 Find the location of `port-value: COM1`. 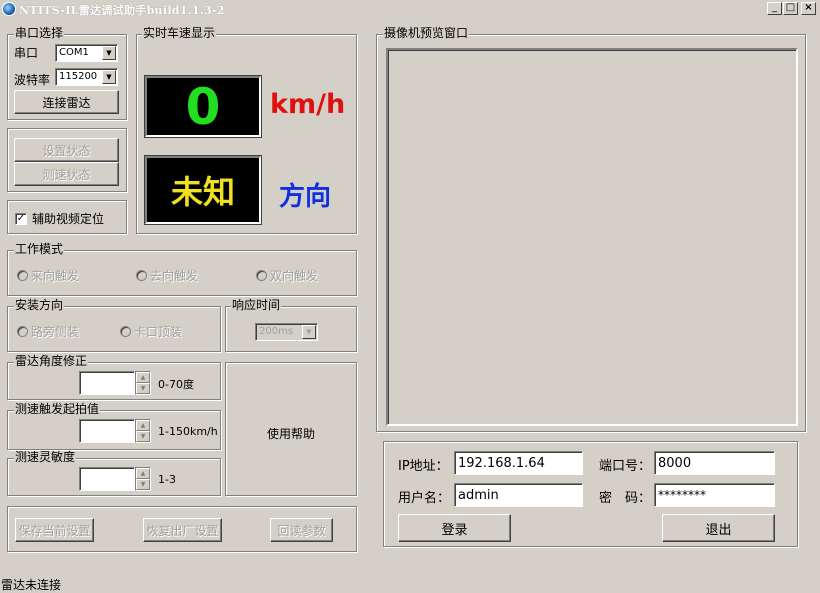

port-value: COM1 is located at coordinates (74, 52).